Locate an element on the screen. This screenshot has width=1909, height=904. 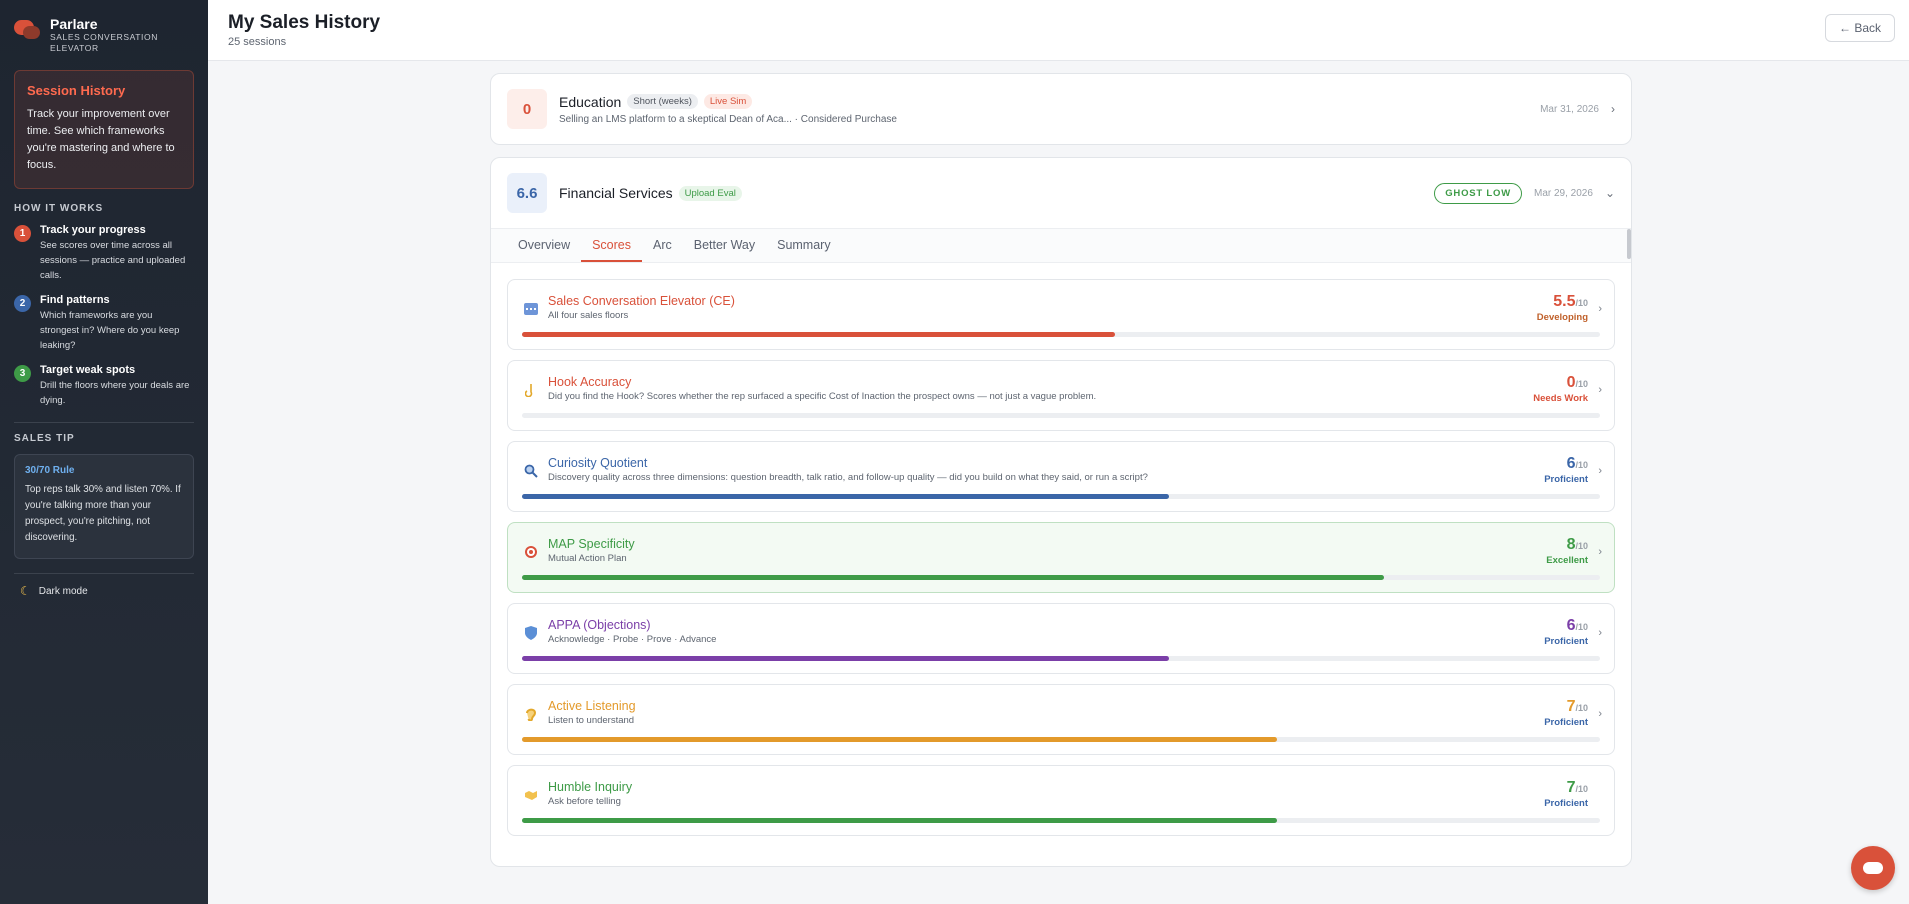
session-score: 6.6 is located at coordinates (527, 193).